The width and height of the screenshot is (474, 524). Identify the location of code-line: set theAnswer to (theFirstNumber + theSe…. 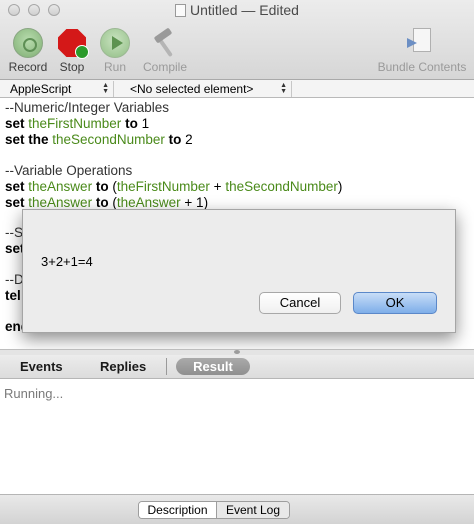
(174, 186).